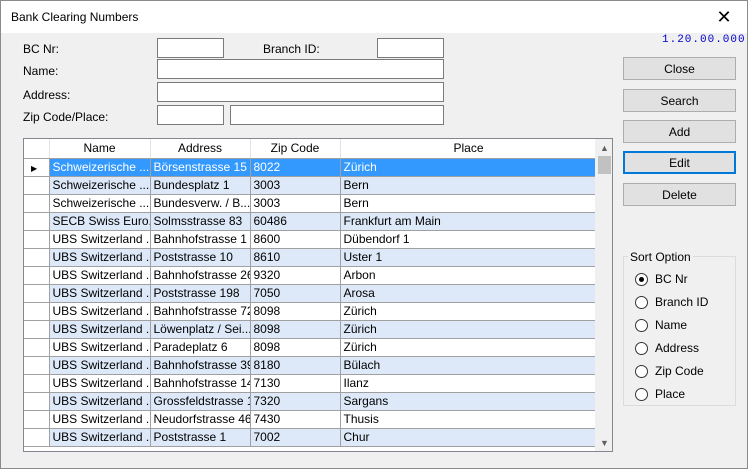 Image resolution: width=748 pixels, height=469 pixels. Describe the element at coordinates (679, 68) in the screenshot. I see `close-button: Close` at that location.